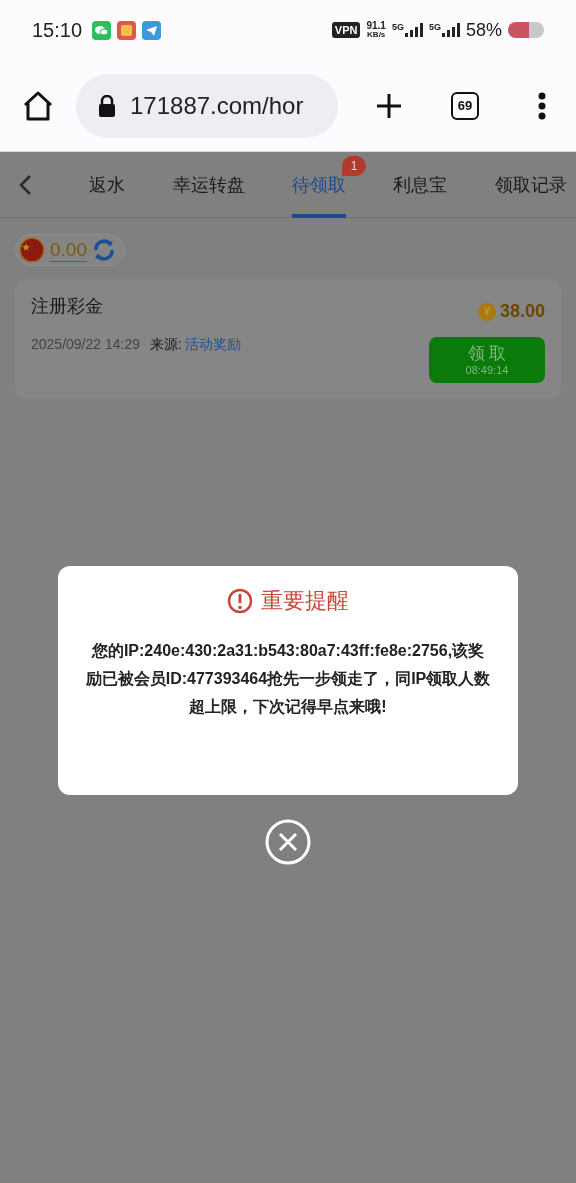 Image resolution: width=576 pixels, height=1183 pixels. What do you see at coordinates (85, 344) in the screenshot?
I see `reward-date: 2025/09/22 14:29` at bounding box center [85, 344].